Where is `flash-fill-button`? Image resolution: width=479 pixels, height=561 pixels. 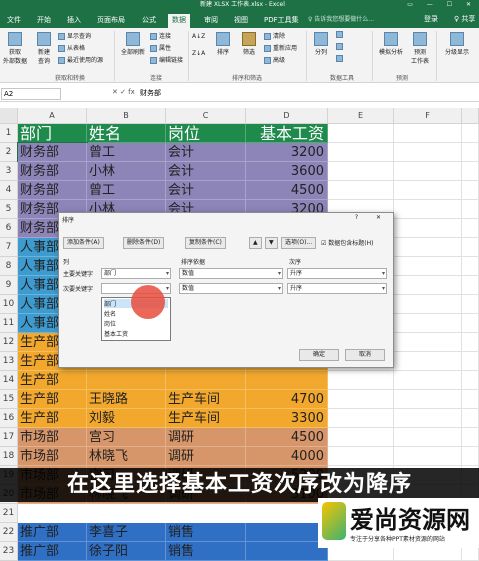 flash-fill-button is located at coordinates (340, 34).